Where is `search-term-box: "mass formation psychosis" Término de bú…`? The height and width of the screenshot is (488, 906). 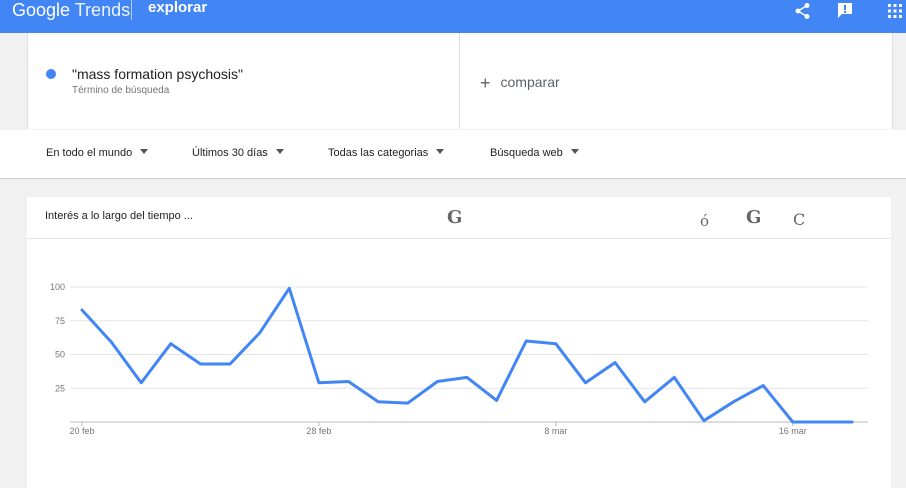
search-term-box: "mass formation psychosis" Término de bú… is located at coordinates (244, 81).